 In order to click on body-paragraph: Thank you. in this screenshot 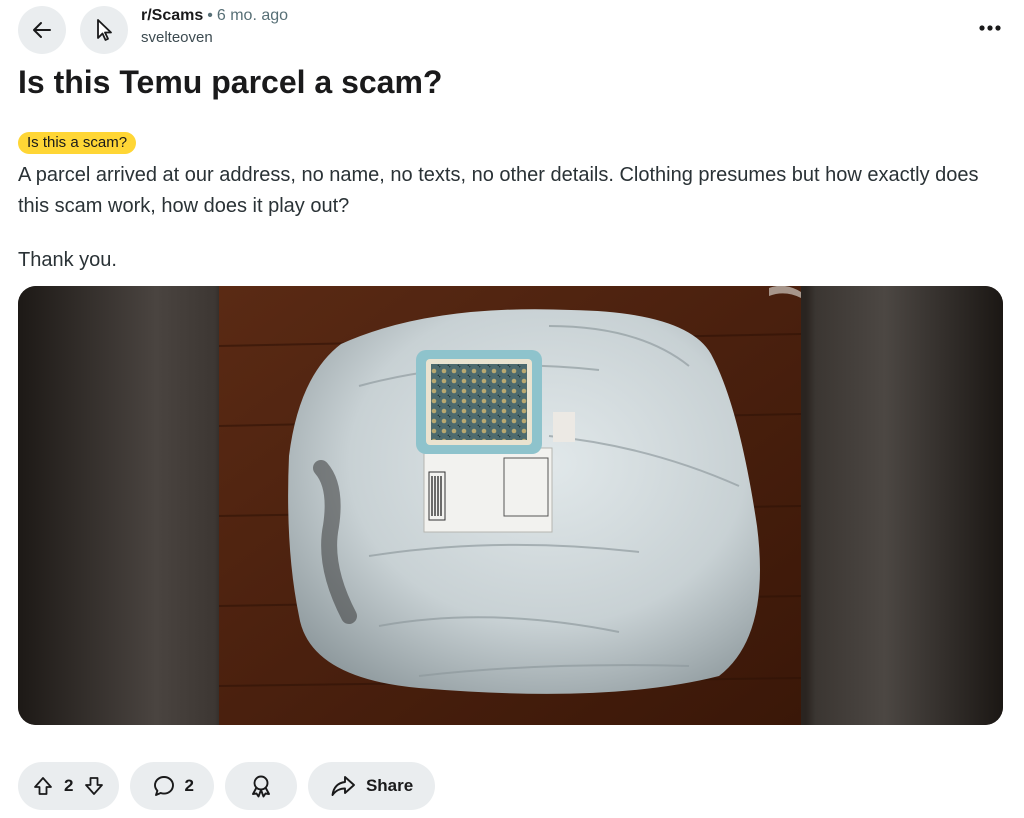, I will do `click(67, 260)`.